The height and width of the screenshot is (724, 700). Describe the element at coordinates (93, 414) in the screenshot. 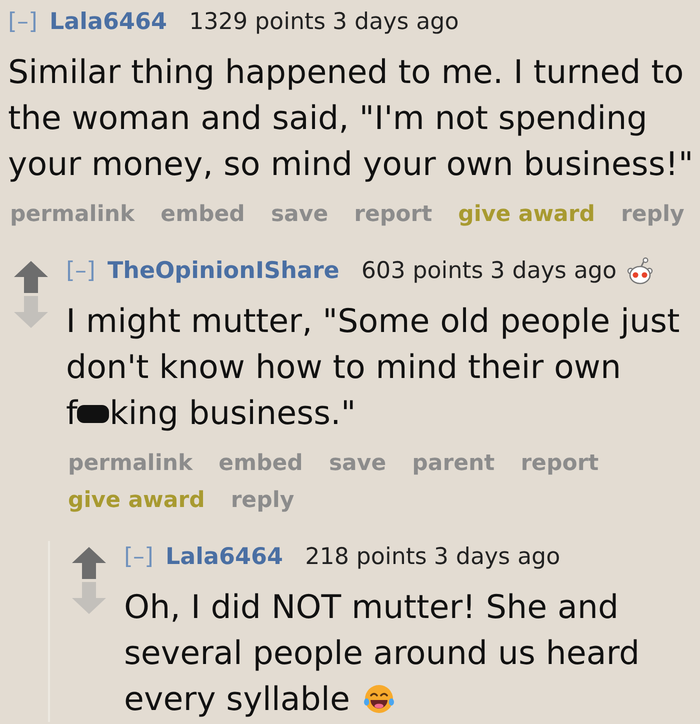

I see `censor-bar-icon` at that location.